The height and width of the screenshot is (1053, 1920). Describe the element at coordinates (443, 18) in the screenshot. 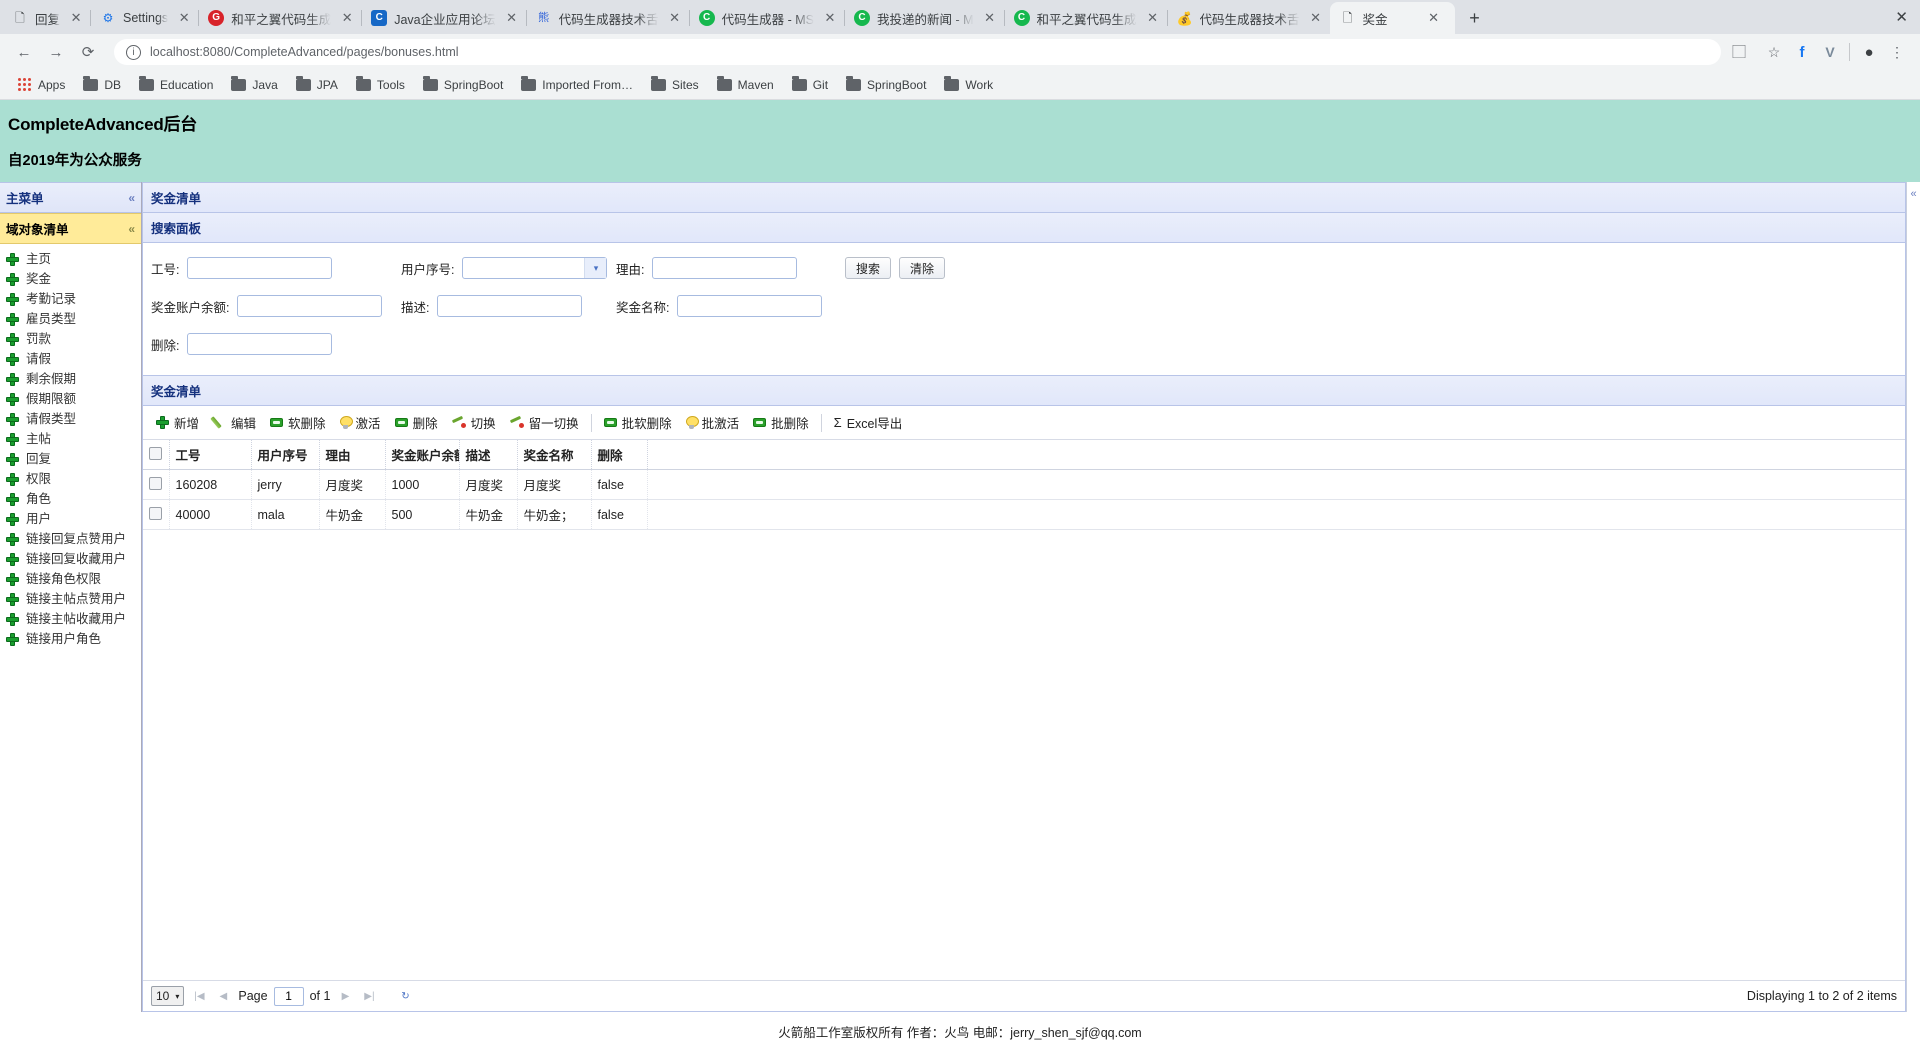

I see `browser-tab: C Java企业应用论坛 ✕` at that location.